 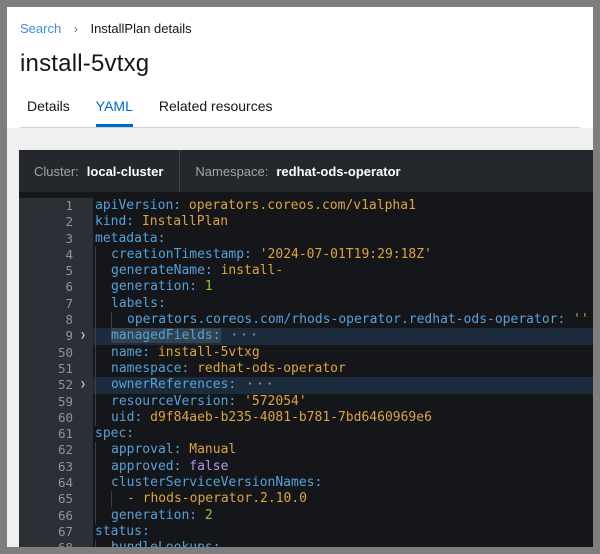 I want to click on line-content: clusterServiceVersionNames:, so click(x=343, y=483).